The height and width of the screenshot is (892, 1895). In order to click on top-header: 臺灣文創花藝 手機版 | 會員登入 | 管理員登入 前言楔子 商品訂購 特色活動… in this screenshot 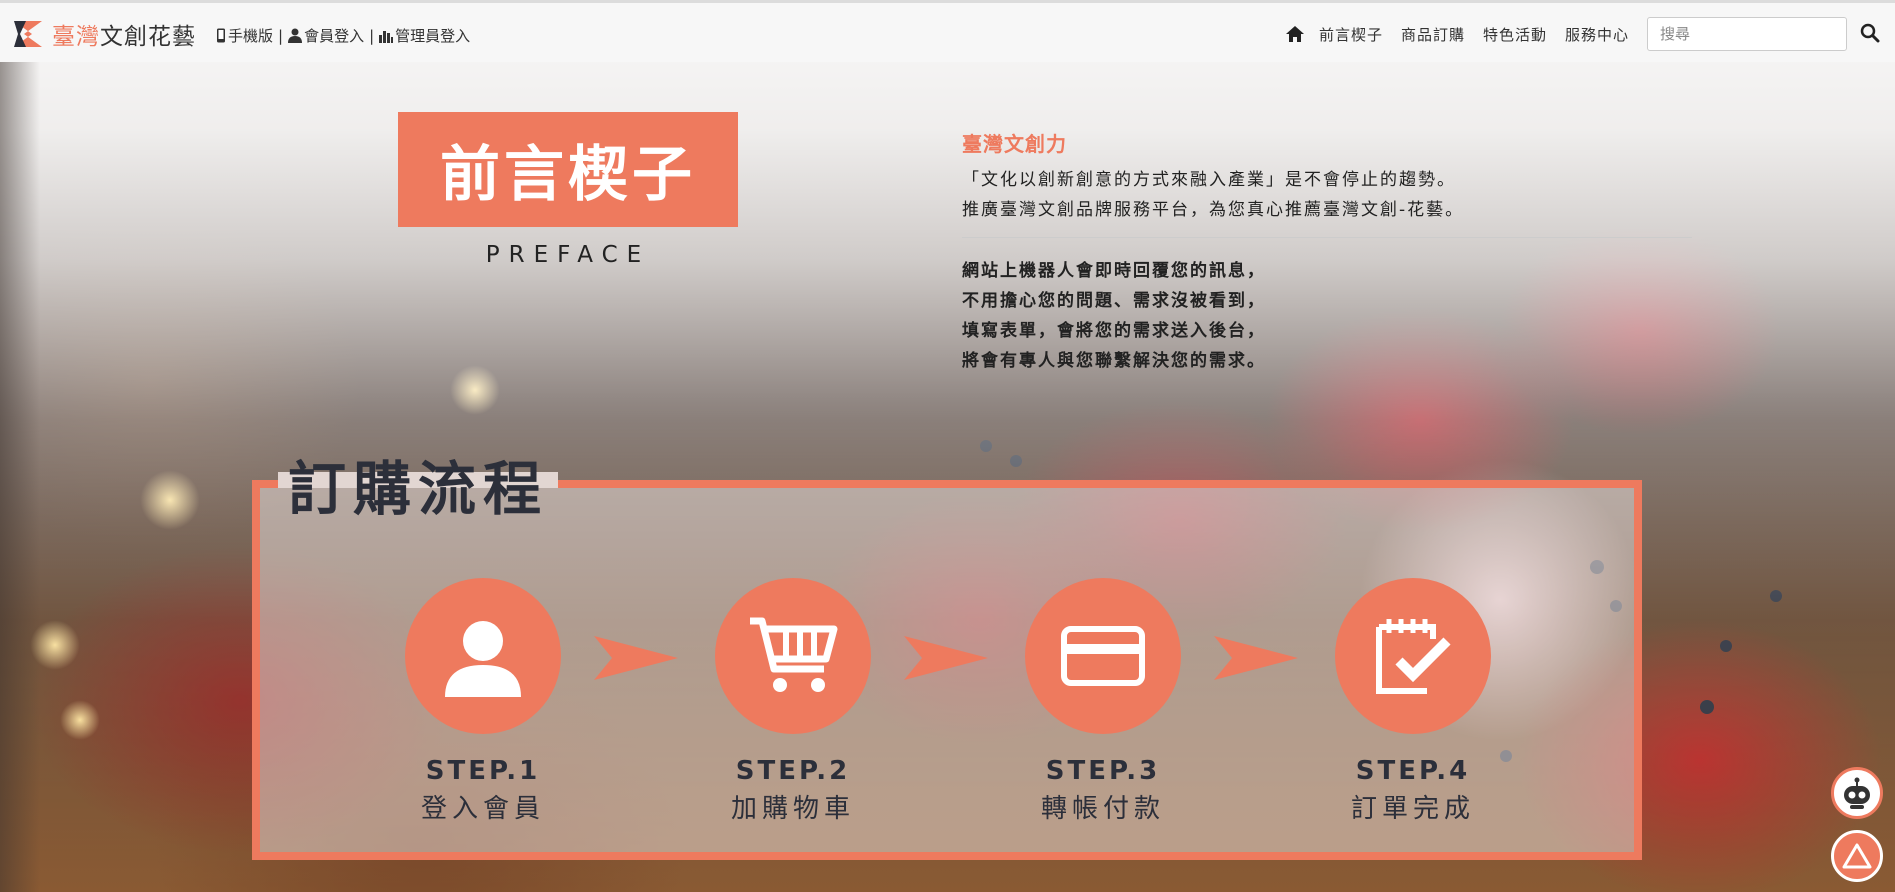, I will do `click(947, 31)`.